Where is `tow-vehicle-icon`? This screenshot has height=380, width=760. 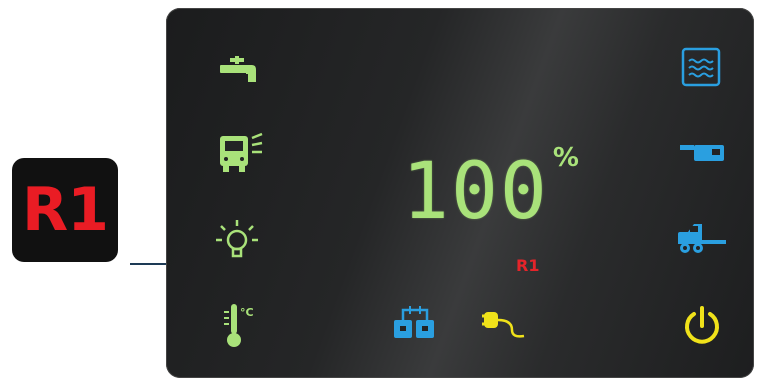 tow-vehicle-icon is located at coordinates (702, 239).